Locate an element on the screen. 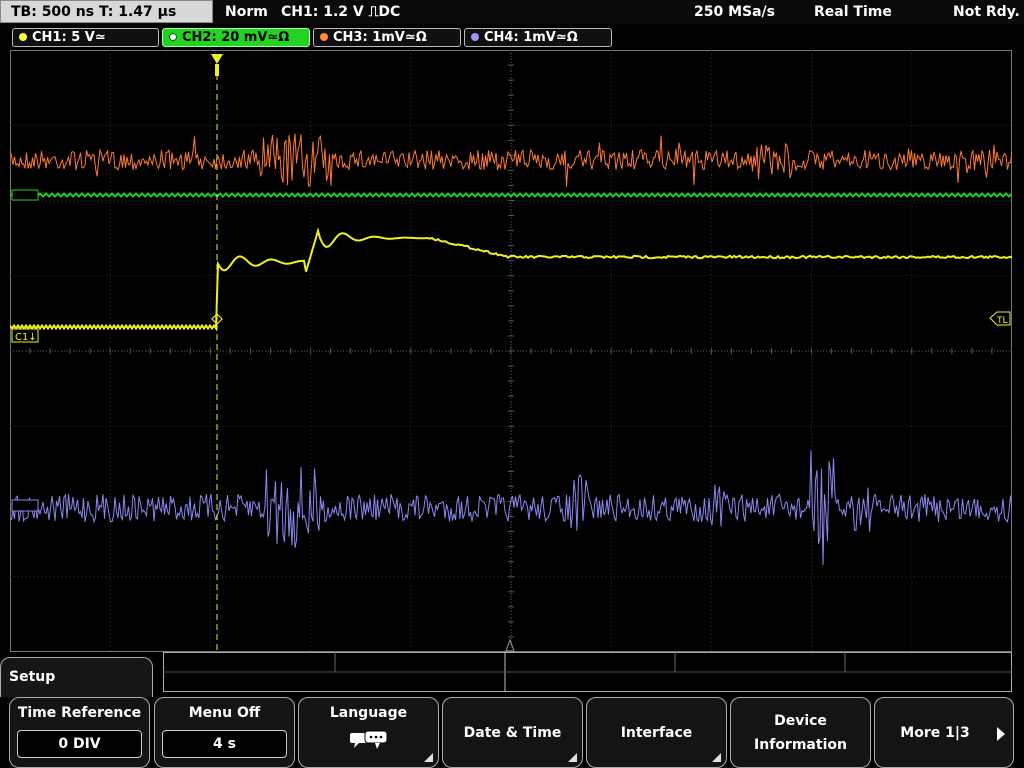 The image size is (1024, 768). ch4-color-dot is located at coordinates (475, 37).